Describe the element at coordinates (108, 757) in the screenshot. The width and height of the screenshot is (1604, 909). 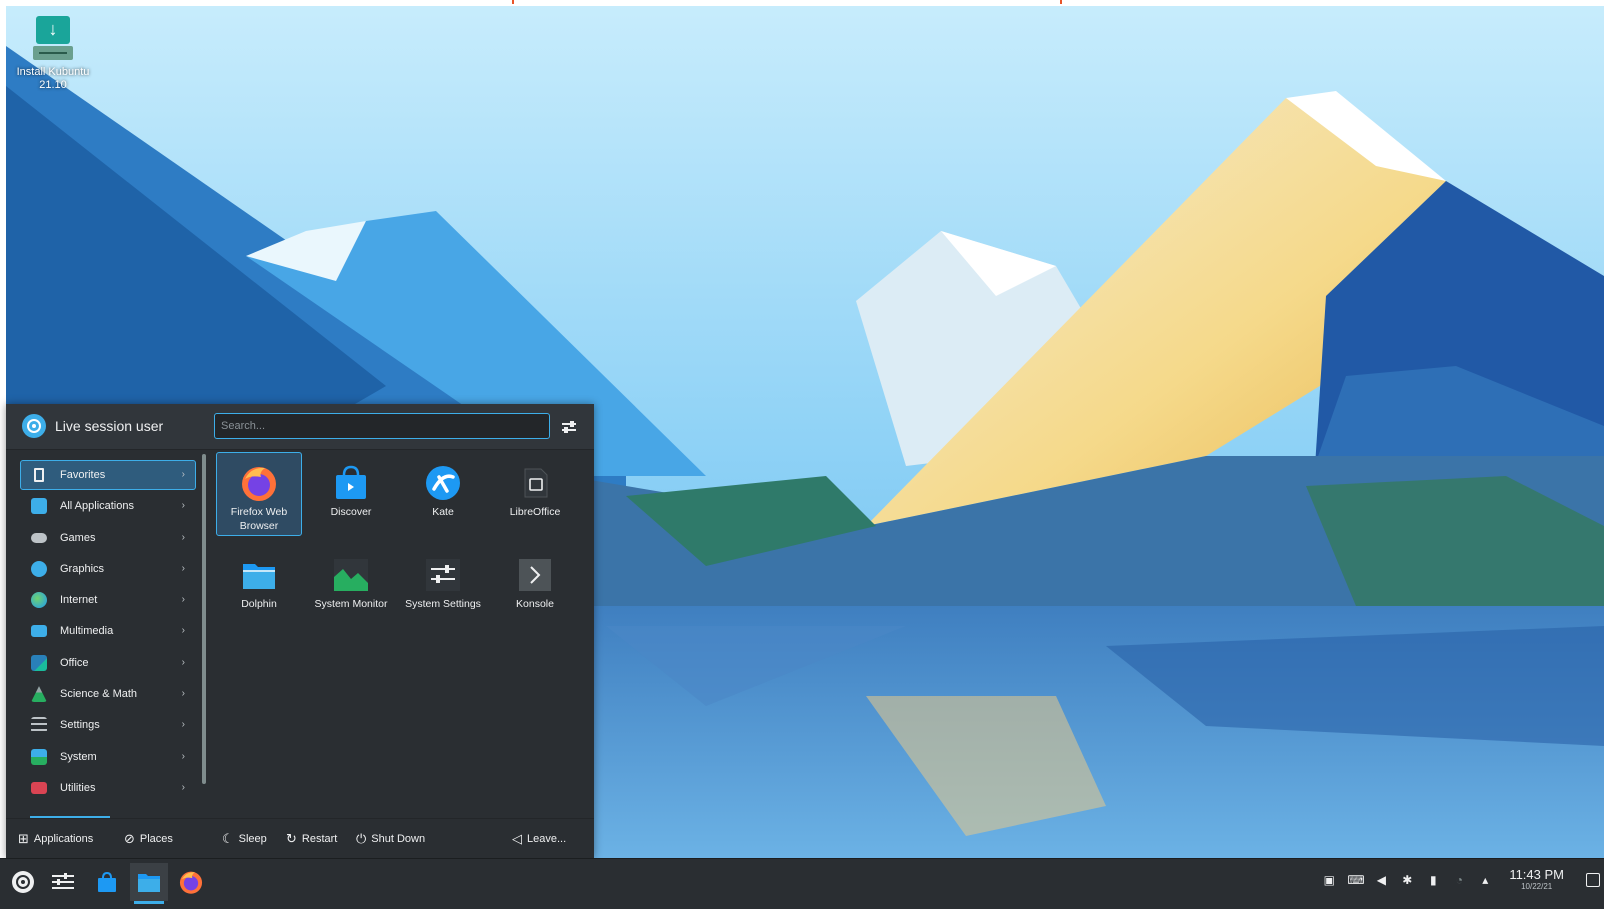
I see `category-system: System ›` at that location.